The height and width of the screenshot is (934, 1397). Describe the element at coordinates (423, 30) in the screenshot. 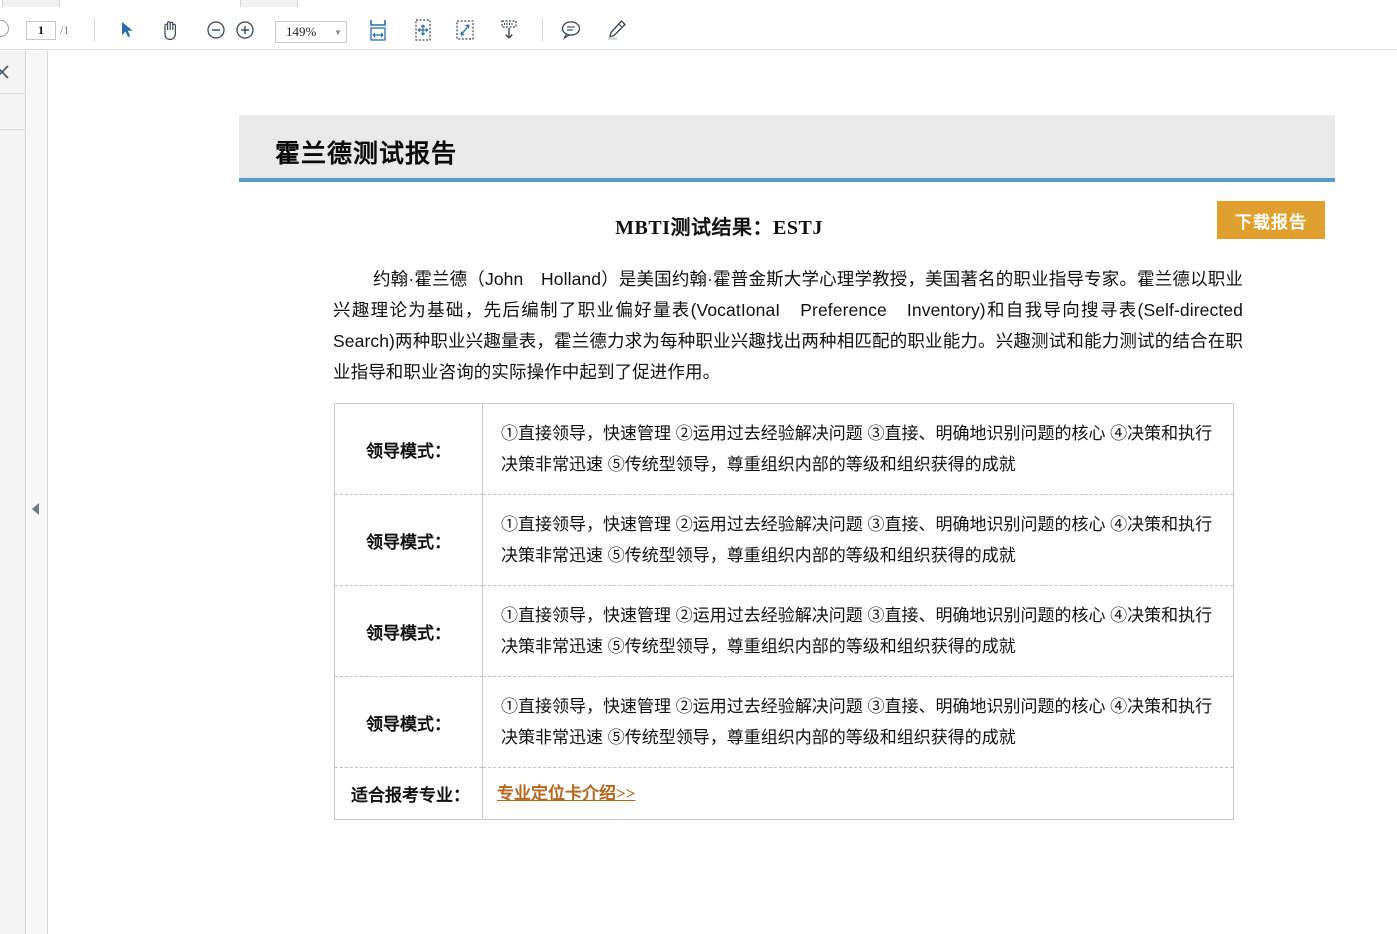

I see `fit-page-icon` at that location.